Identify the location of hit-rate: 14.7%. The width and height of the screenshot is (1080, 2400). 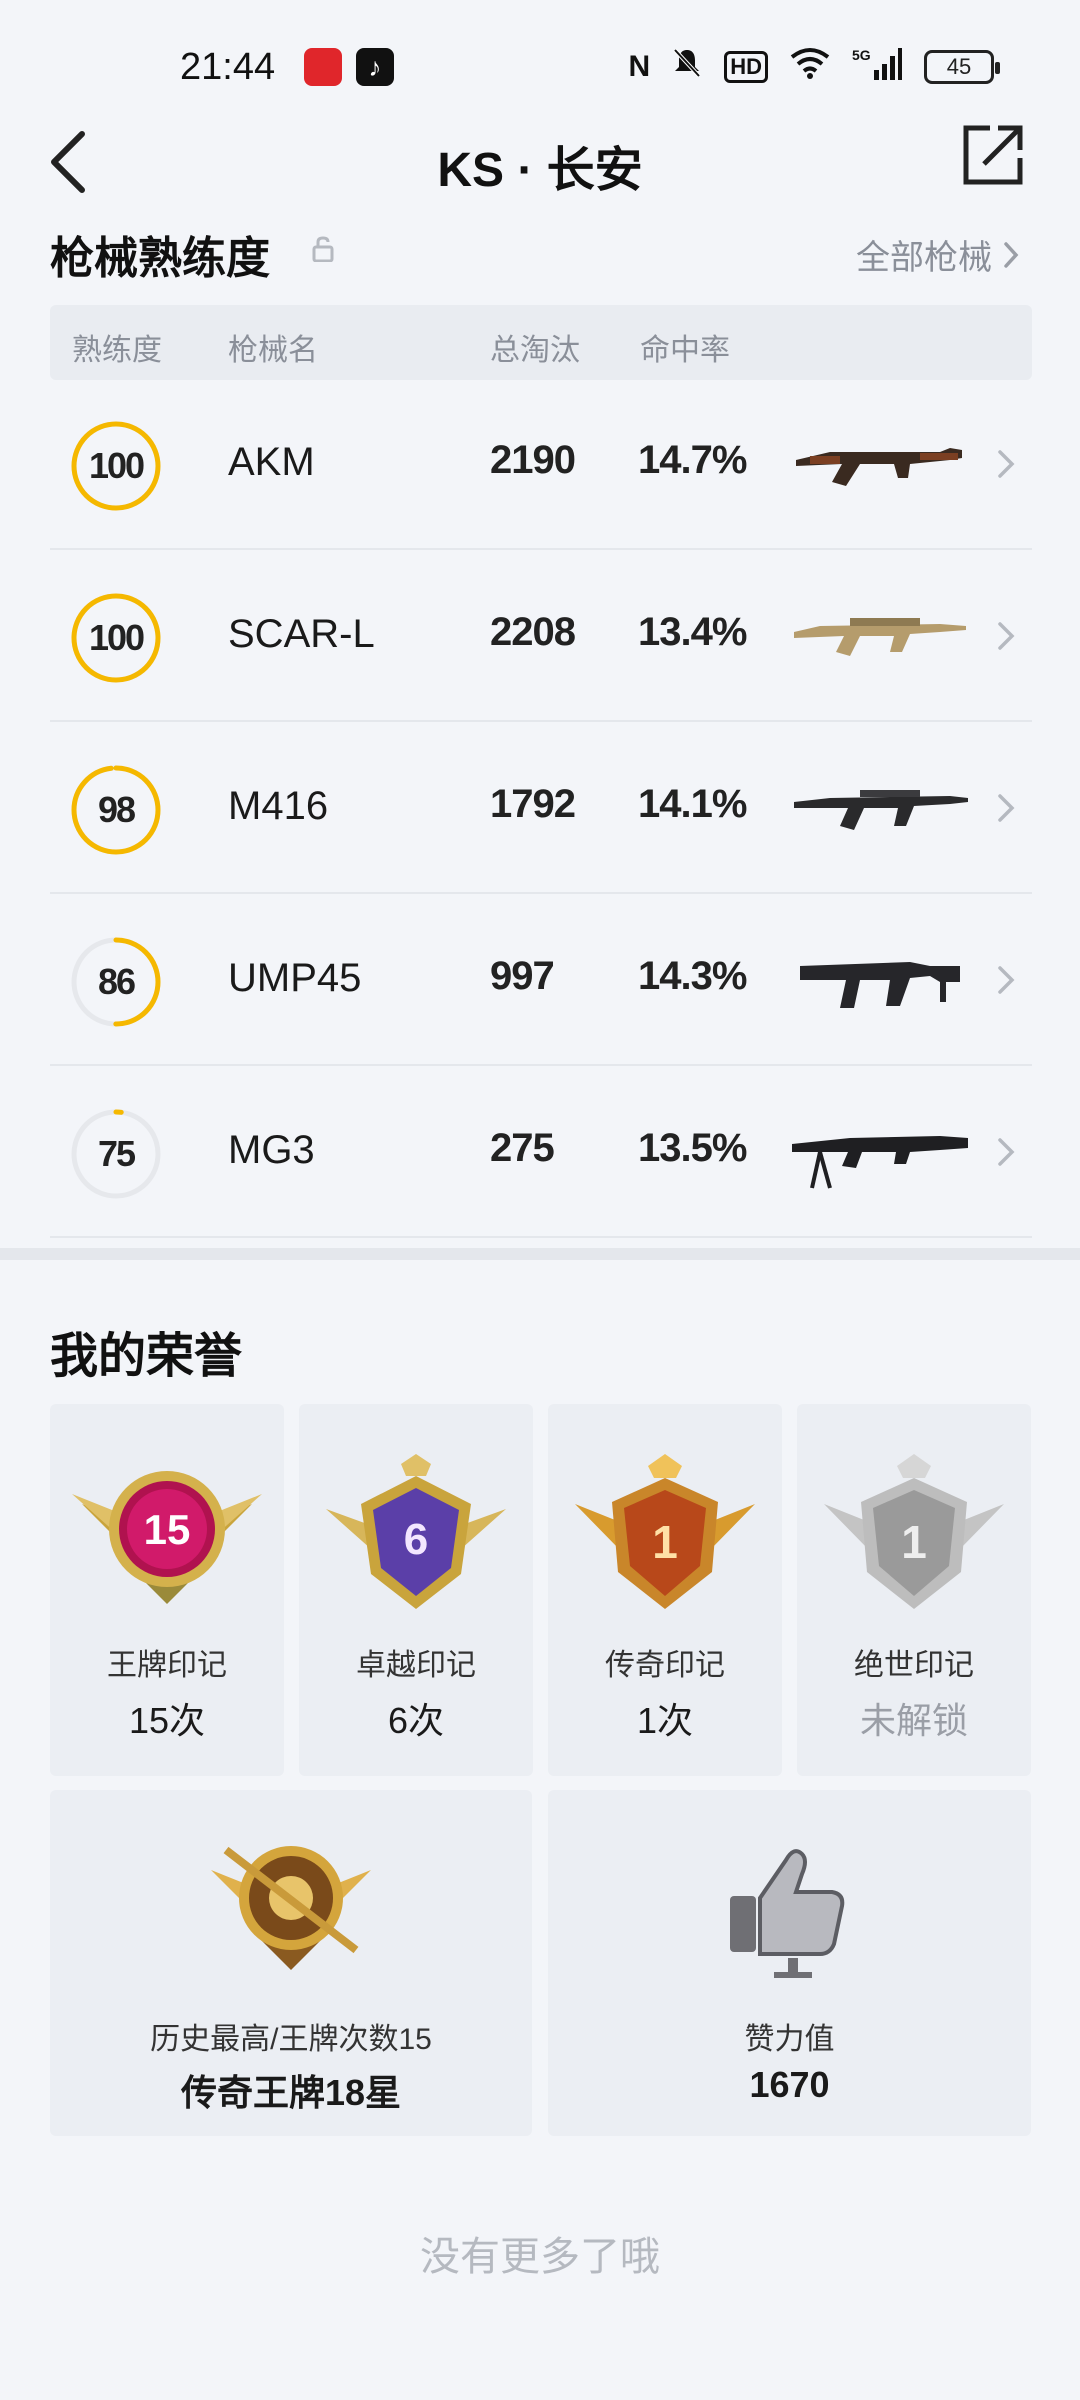
(692, 460).